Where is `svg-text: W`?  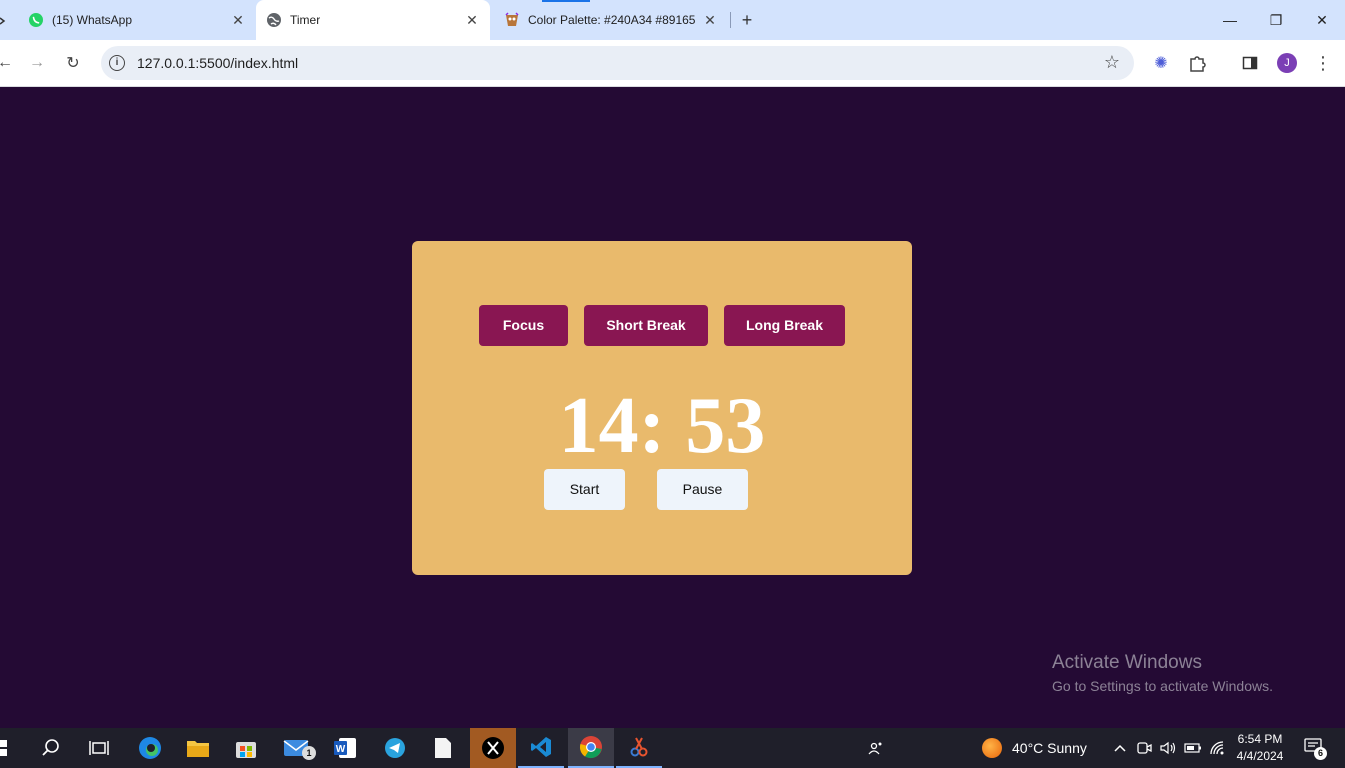
svg-text: W is located at coordinates (341, 749).